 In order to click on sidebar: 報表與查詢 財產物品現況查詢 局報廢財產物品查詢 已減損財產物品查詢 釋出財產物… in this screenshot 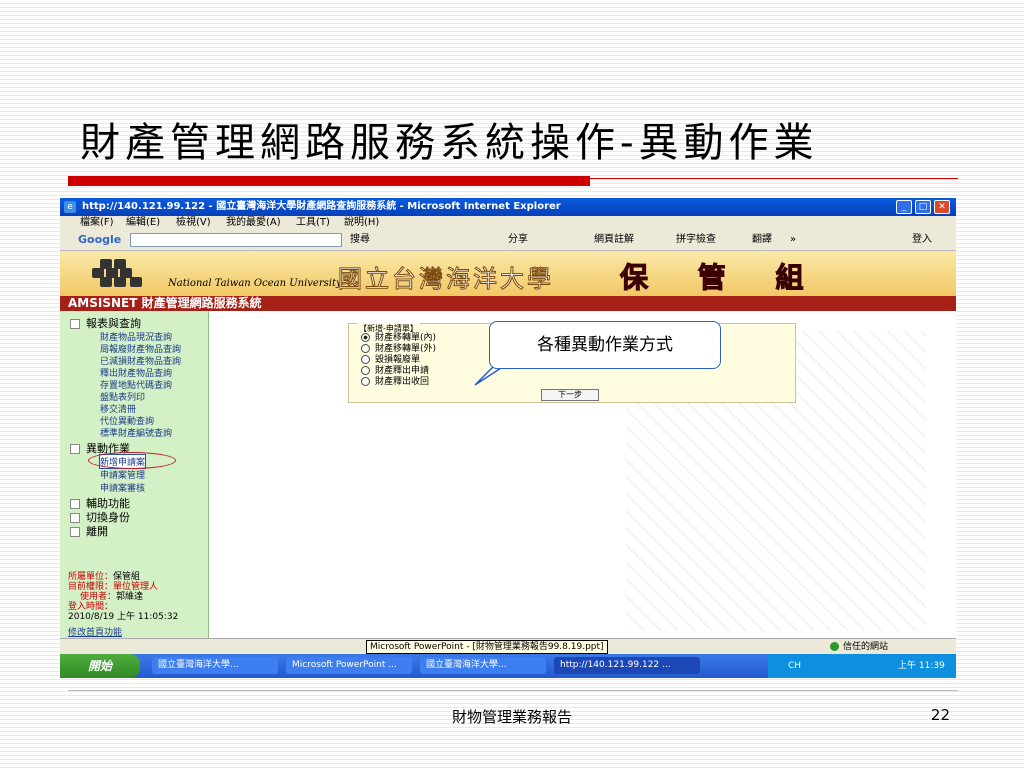, I will do `click(134, 474)`.